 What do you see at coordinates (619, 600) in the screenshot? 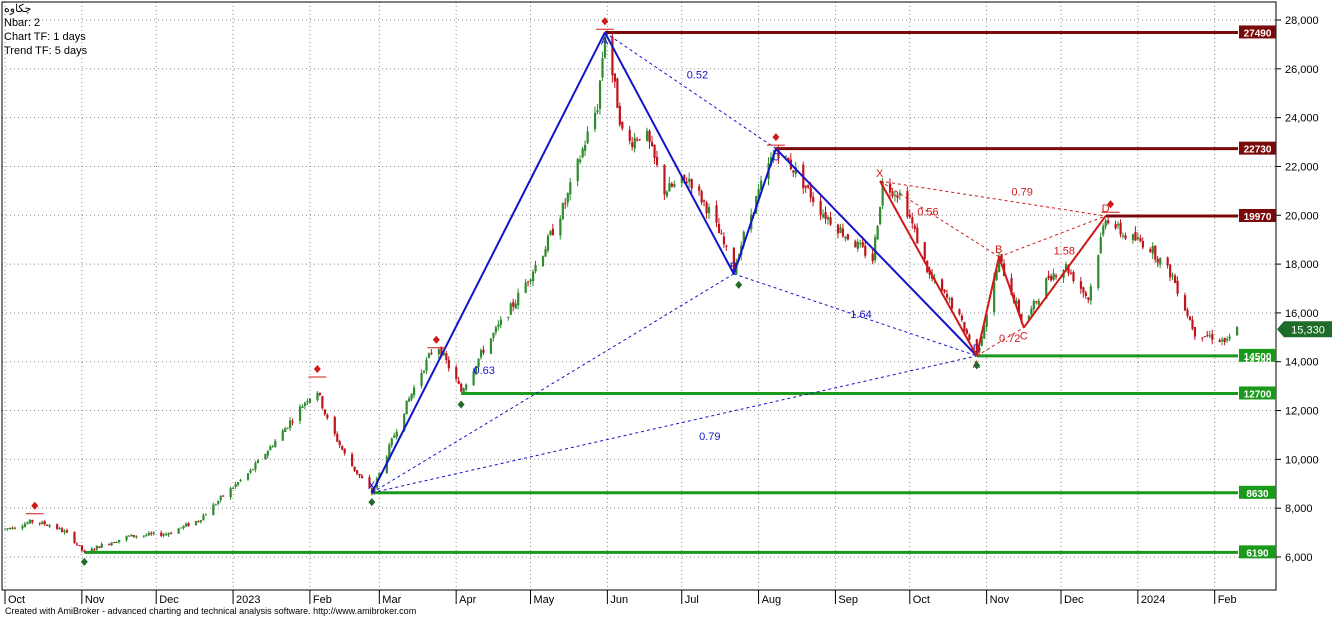
I see `x-tick-label: Jun` at bounding box center [619, 600].